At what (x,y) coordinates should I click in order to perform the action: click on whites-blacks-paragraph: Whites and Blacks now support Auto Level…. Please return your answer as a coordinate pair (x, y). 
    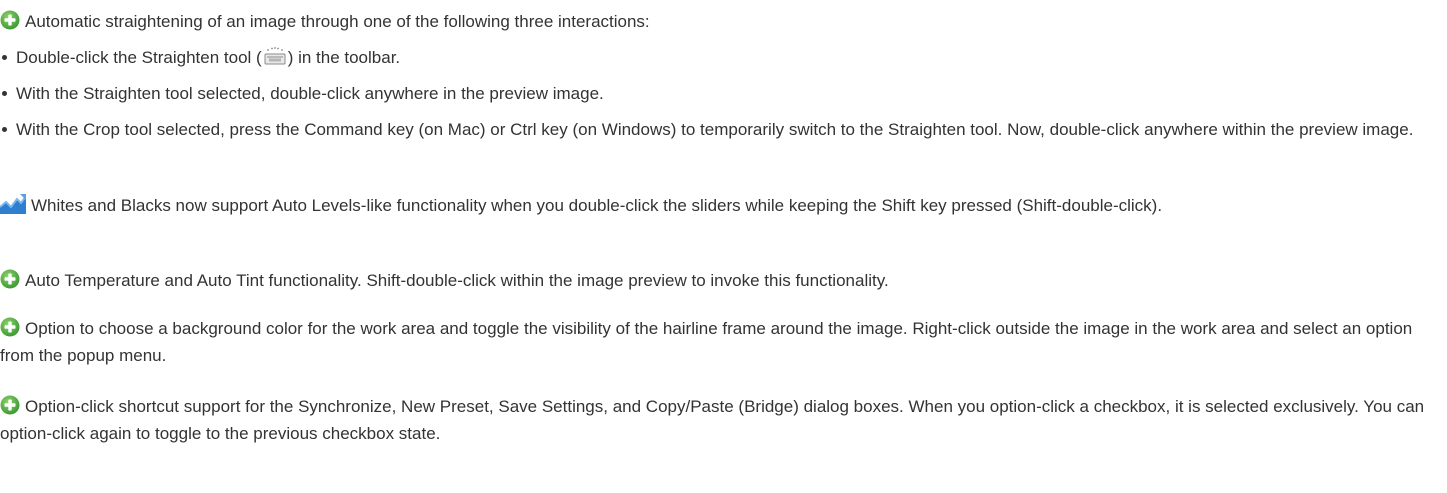
    Looking at the image, I should click on (712, 205).